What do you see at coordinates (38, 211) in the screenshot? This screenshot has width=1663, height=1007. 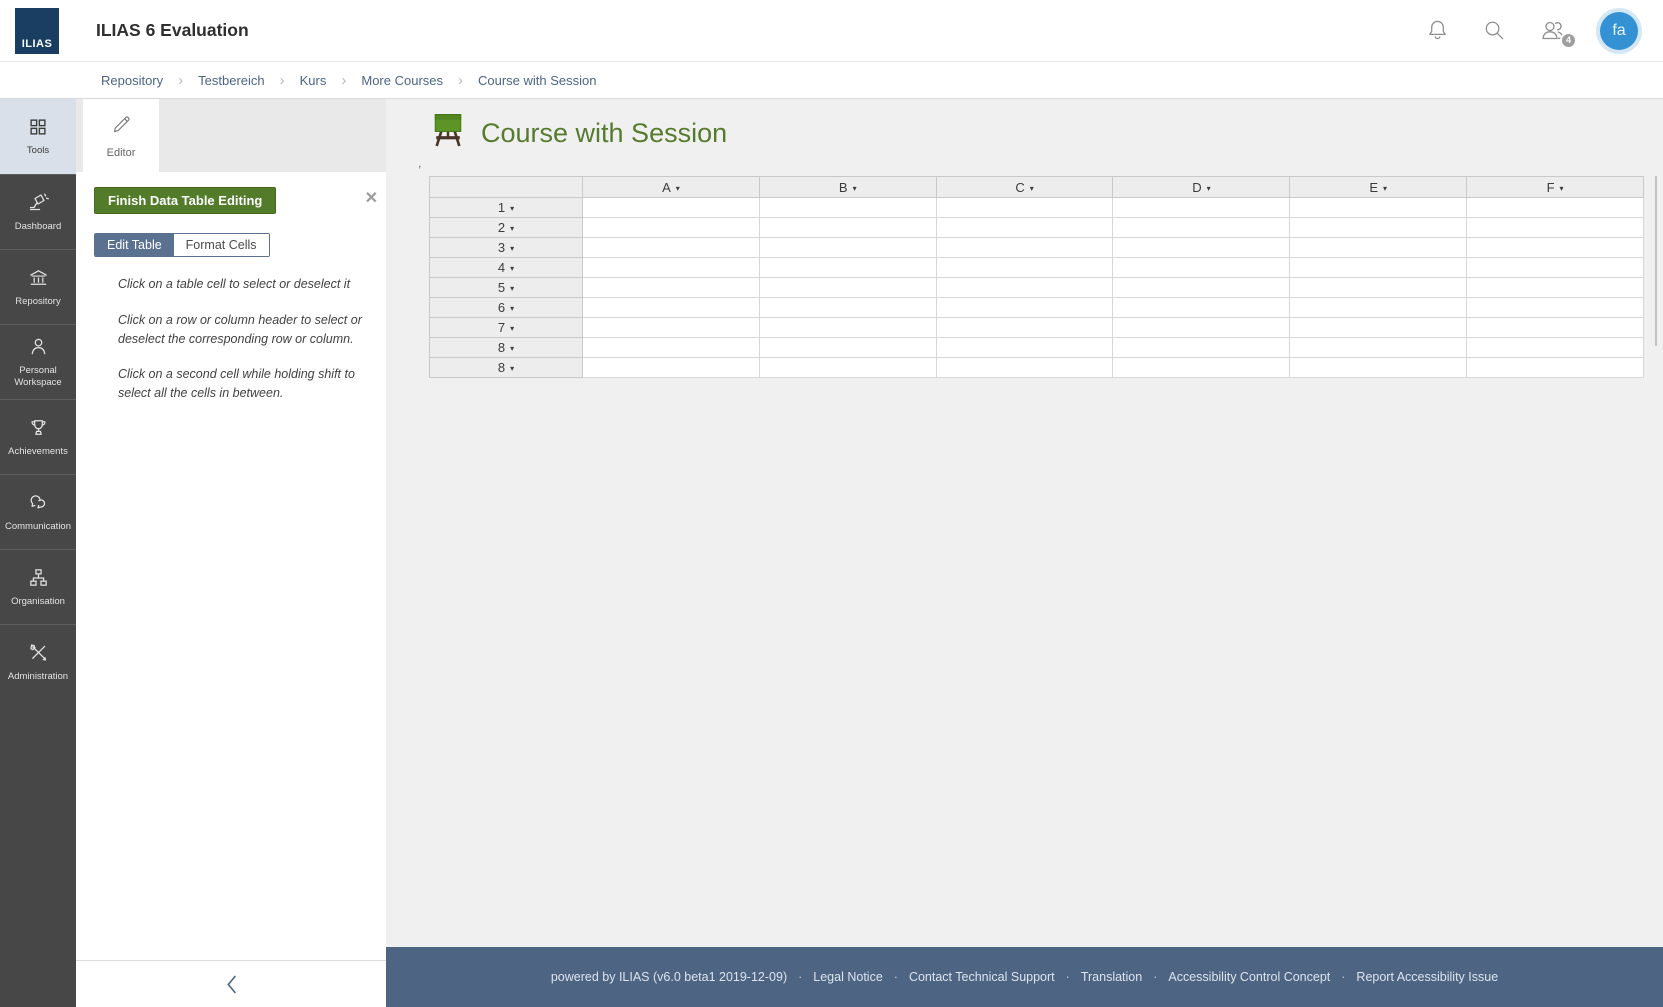 I see `sidebar-item-dashboard: Dashboard` at bounding box center [38, 211].